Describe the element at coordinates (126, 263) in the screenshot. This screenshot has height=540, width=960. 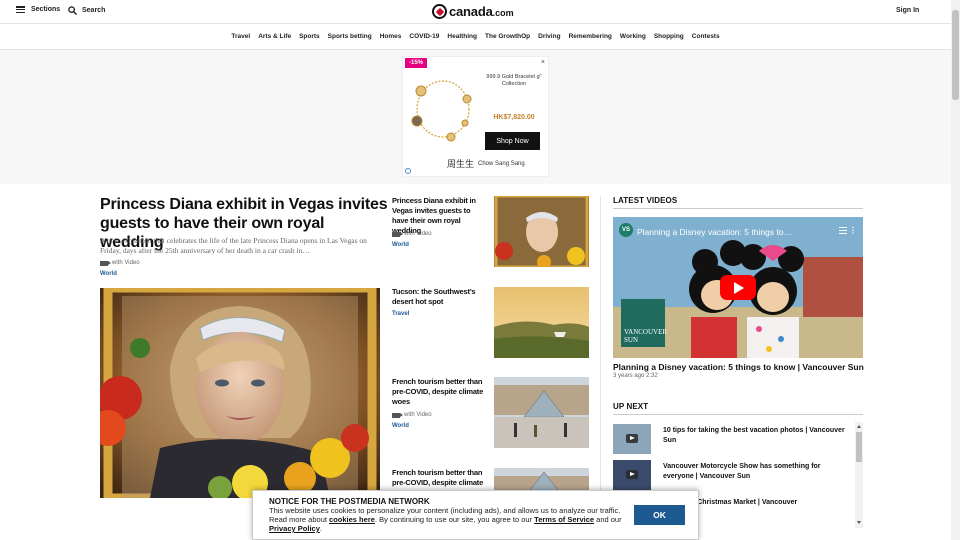
I see `feature-video-label: with Video` at that location.